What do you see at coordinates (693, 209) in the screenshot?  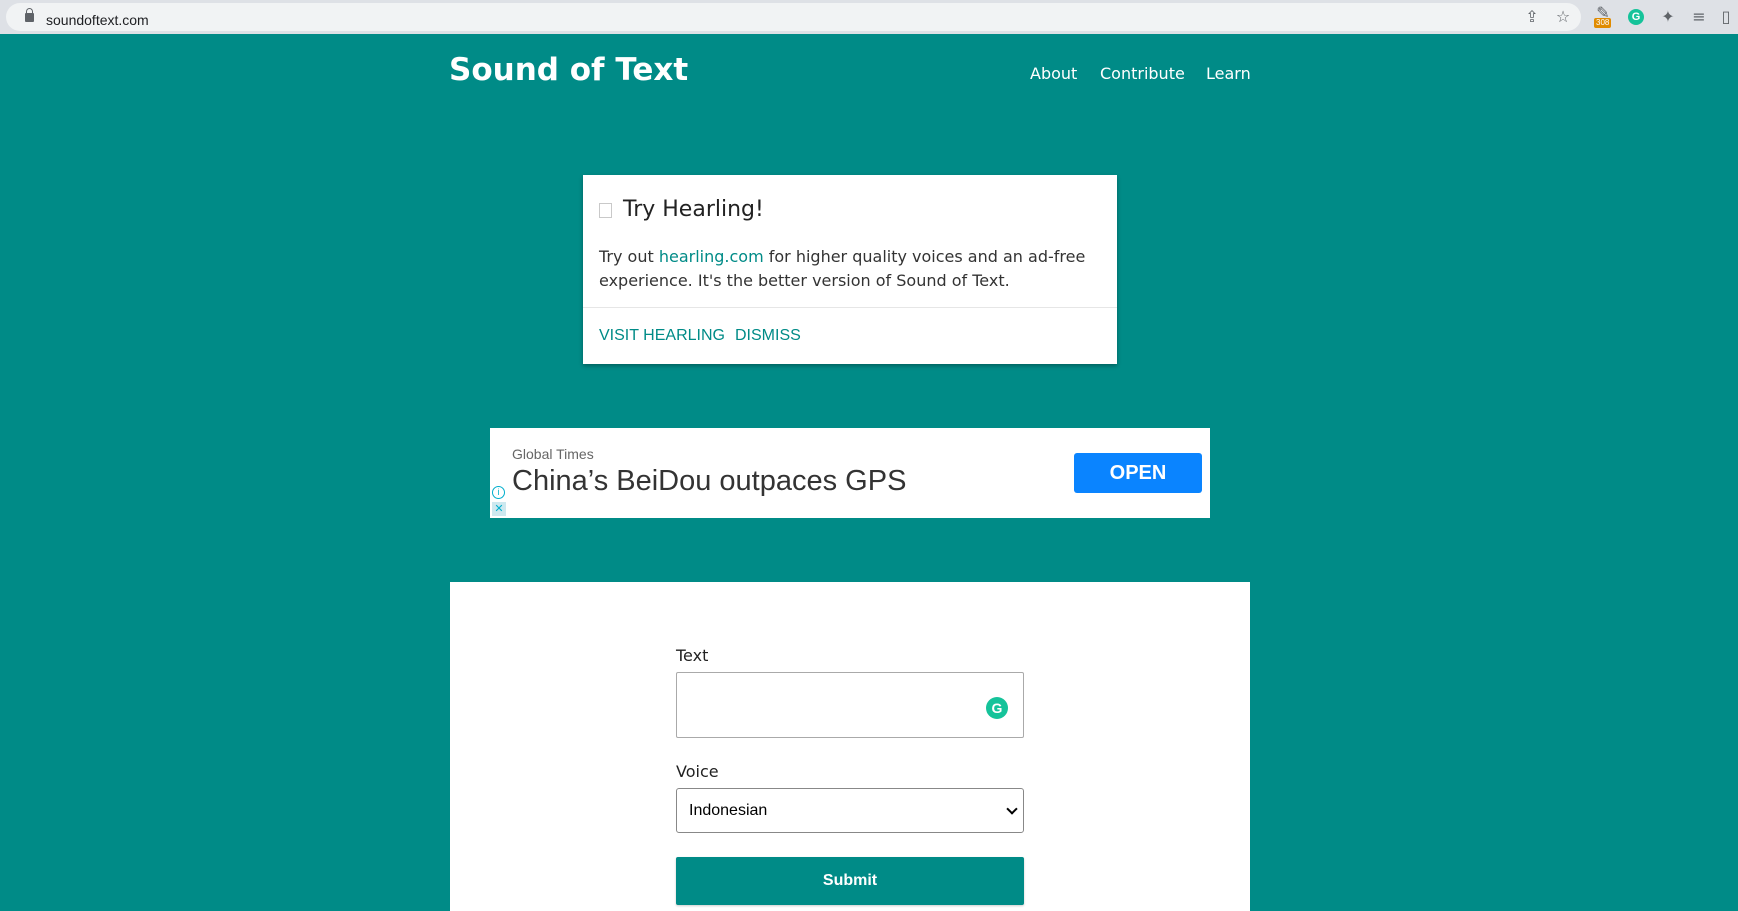 I see `card-title: Try Hearling!` at bounding box center [693, 209].